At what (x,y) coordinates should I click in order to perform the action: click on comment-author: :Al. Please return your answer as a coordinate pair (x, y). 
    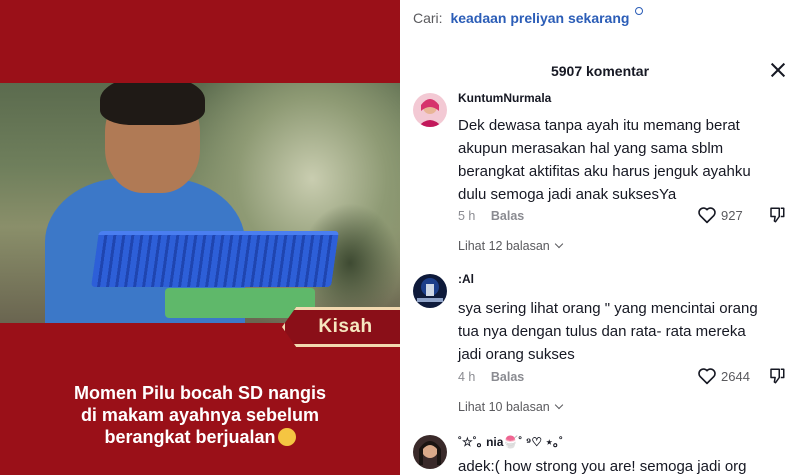
    Looking at the image, I should click on (466, 279).